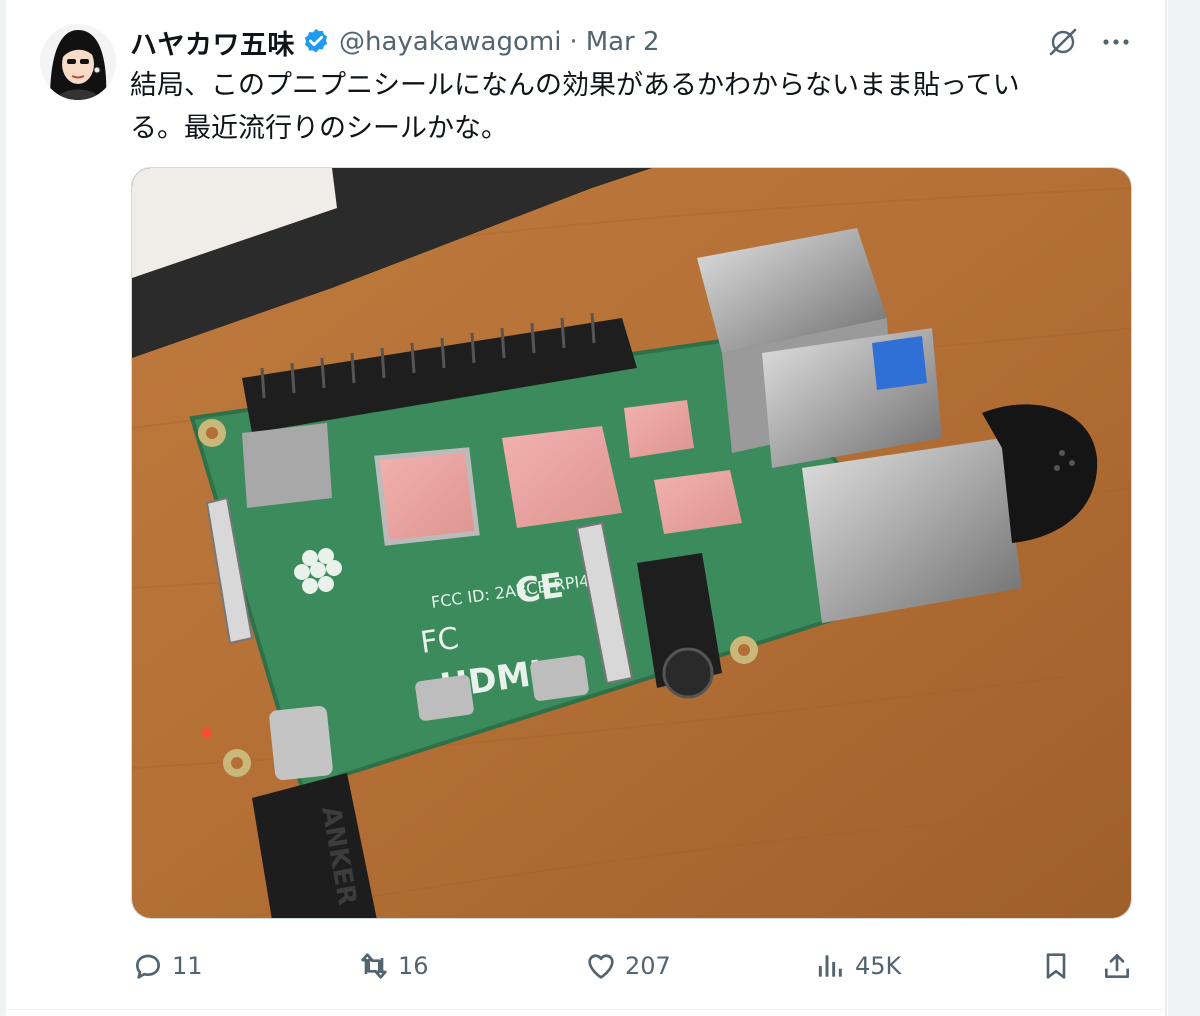  I want to click on views-icon, so click(830, 966).